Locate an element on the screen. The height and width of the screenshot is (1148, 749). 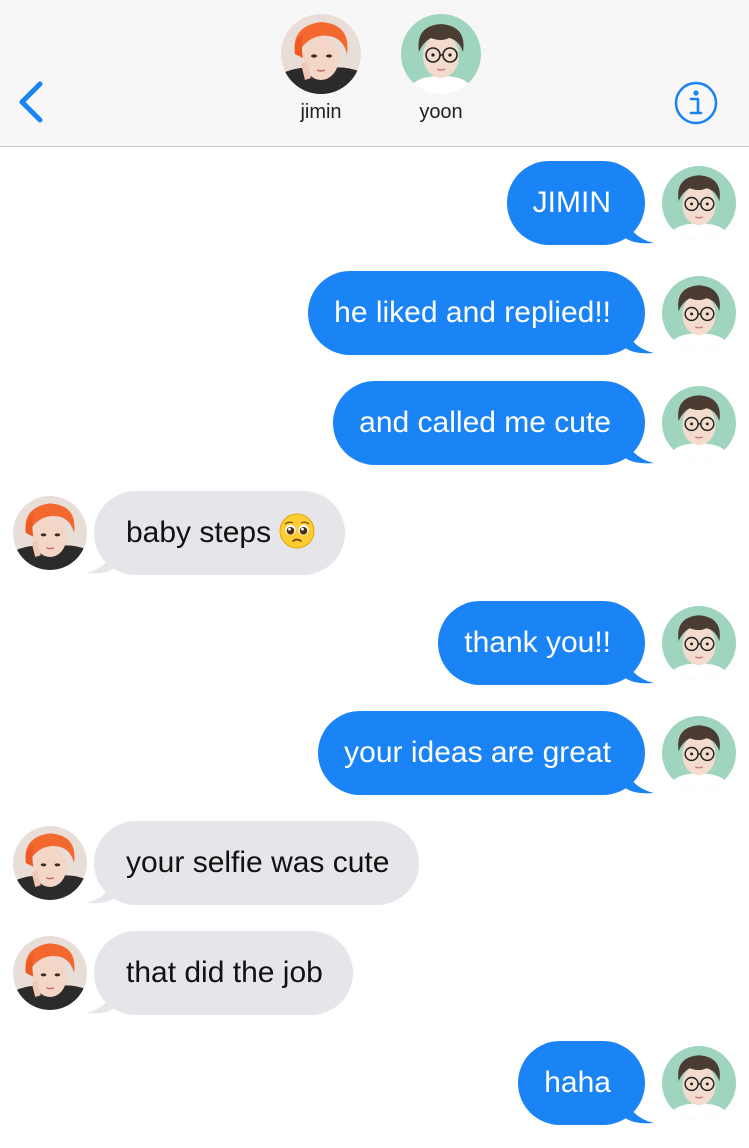
message-row: your ideas are great is located at coordinates (374, 753).